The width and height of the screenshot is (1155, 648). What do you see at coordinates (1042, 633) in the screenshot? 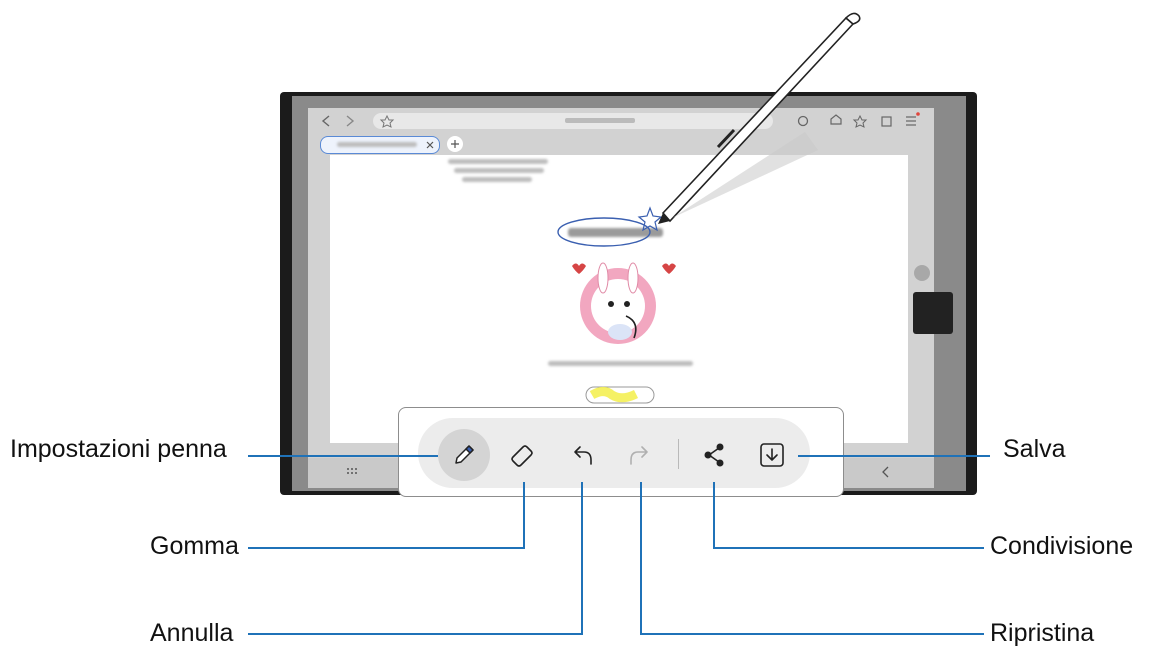
I see `callout-label-redo: Ripristina` at bounding box center [1042, 633].